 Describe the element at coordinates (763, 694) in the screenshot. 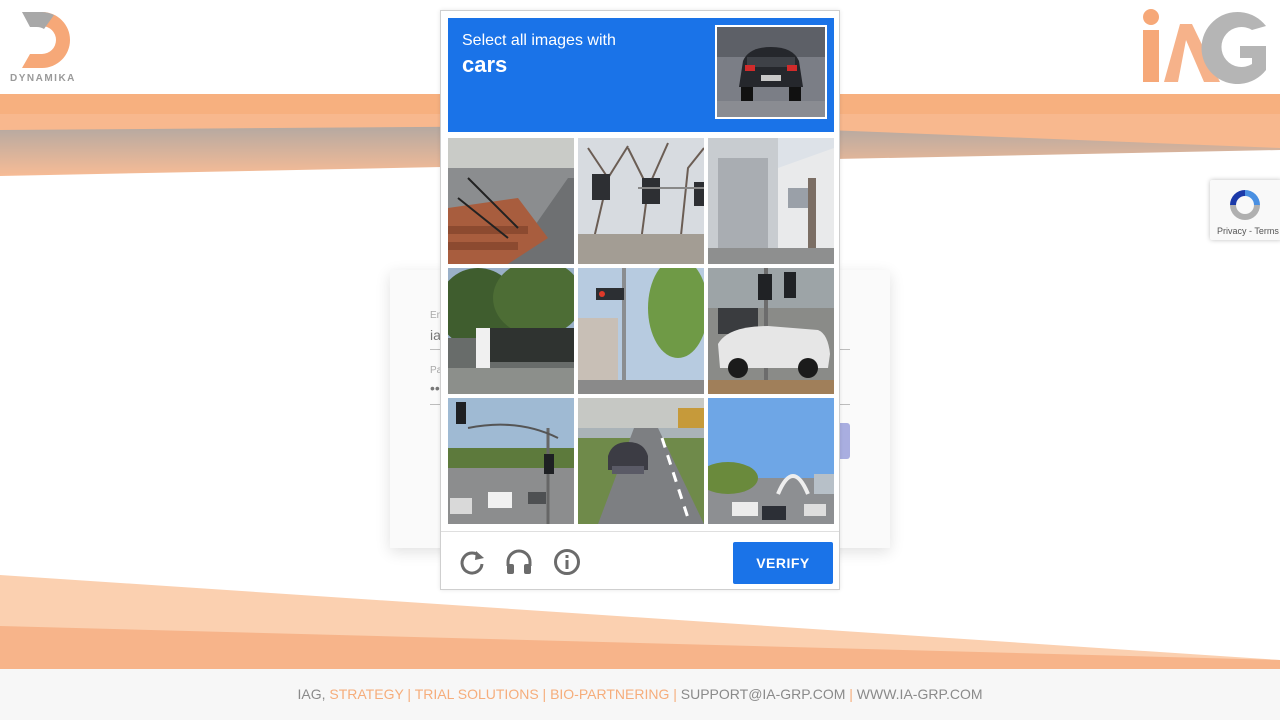

I see `footer-email-link: SUPPORT@IA-GRP.COM` at that location.